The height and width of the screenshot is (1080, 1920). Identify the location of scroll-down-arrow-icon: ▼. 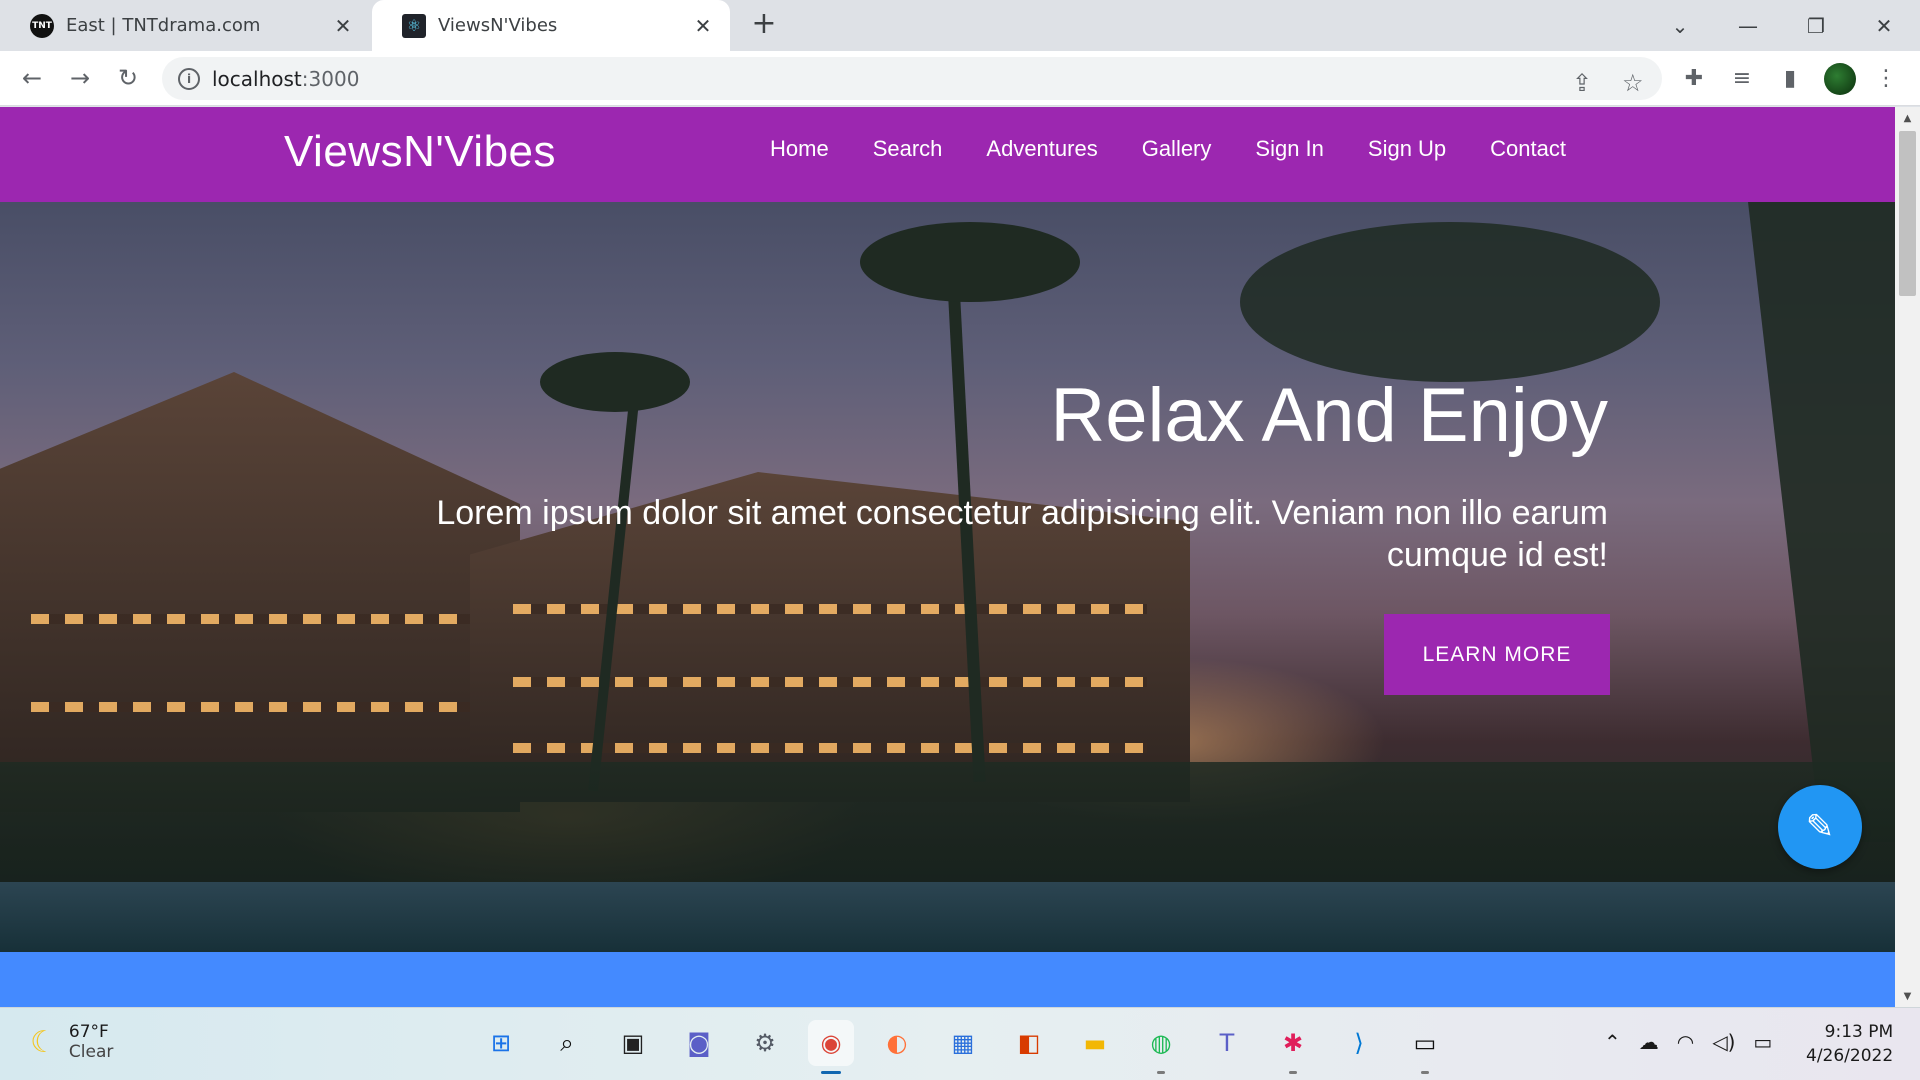
(1907, 996).